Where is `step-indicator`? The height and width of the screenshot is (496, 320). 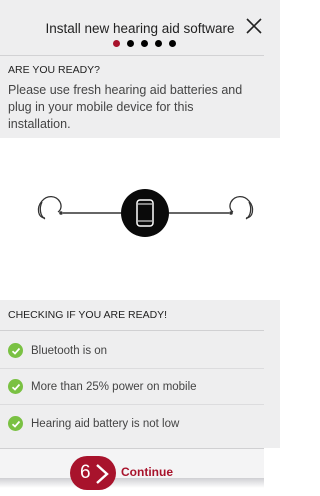 step-indicator is located at coordinates (144, 43).